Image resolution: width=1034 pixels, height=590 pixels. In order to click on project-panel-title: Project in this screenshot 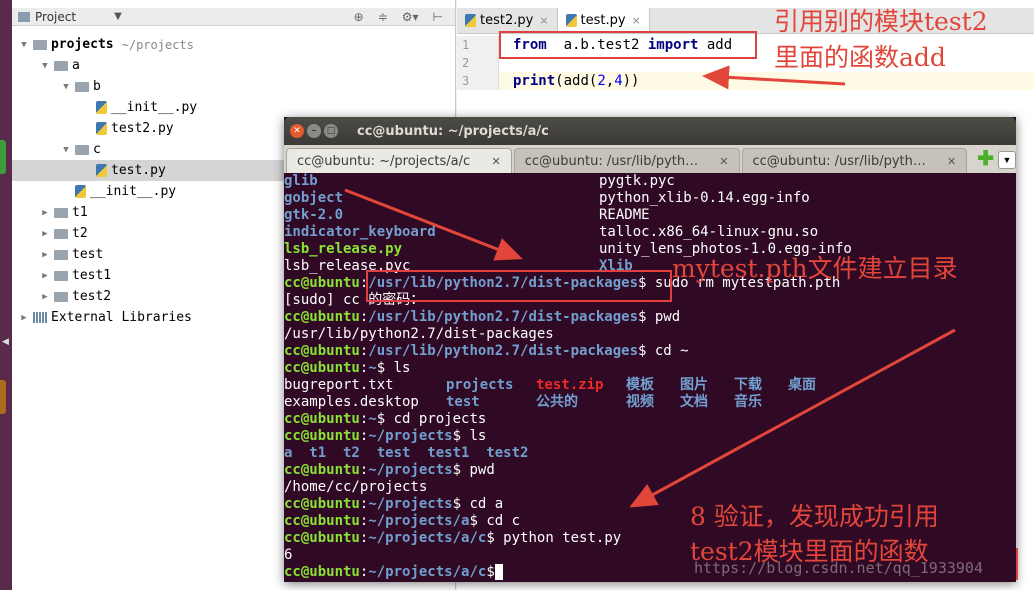, I will do `click(55, 17)`.